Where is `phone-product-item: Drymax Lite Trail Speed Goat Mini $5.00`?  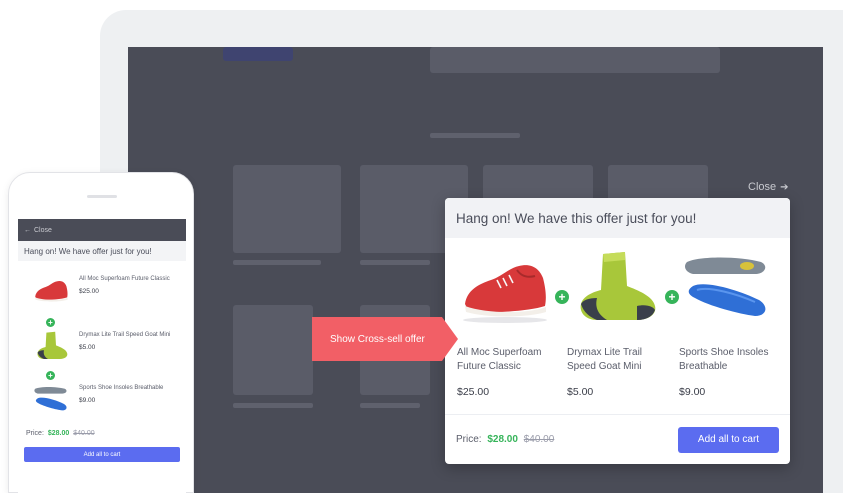 phone-product-item: Drymax Lite Trail Speed Goat Mini $5.00 is located at coordinates (104, 349).